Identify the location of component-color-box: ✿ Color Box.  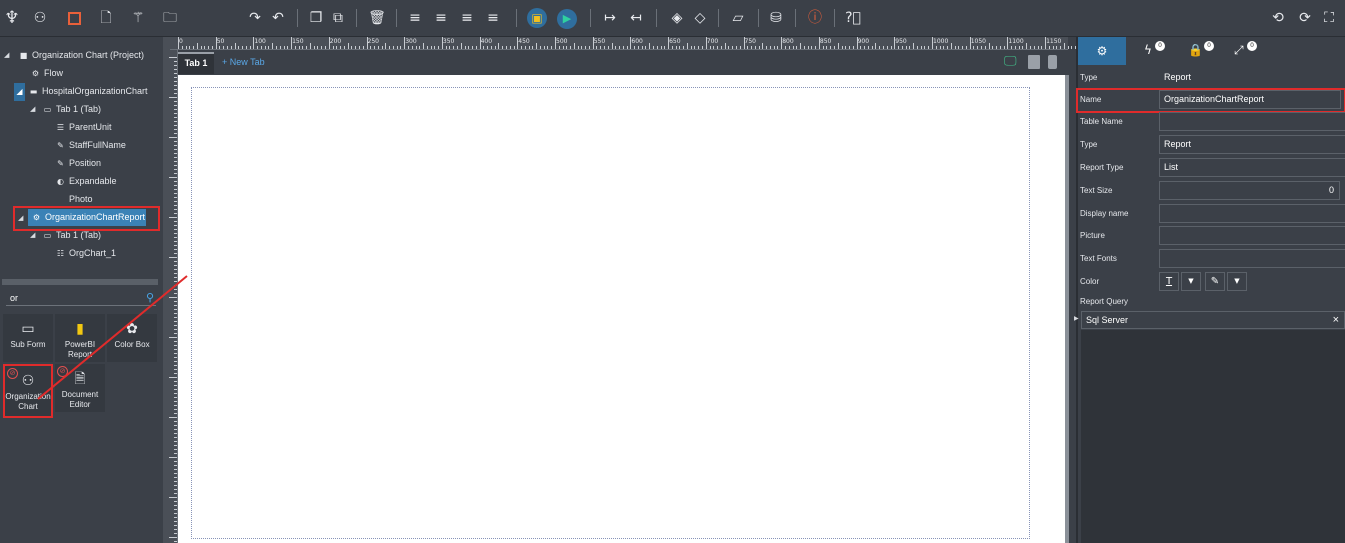
(132, 338).